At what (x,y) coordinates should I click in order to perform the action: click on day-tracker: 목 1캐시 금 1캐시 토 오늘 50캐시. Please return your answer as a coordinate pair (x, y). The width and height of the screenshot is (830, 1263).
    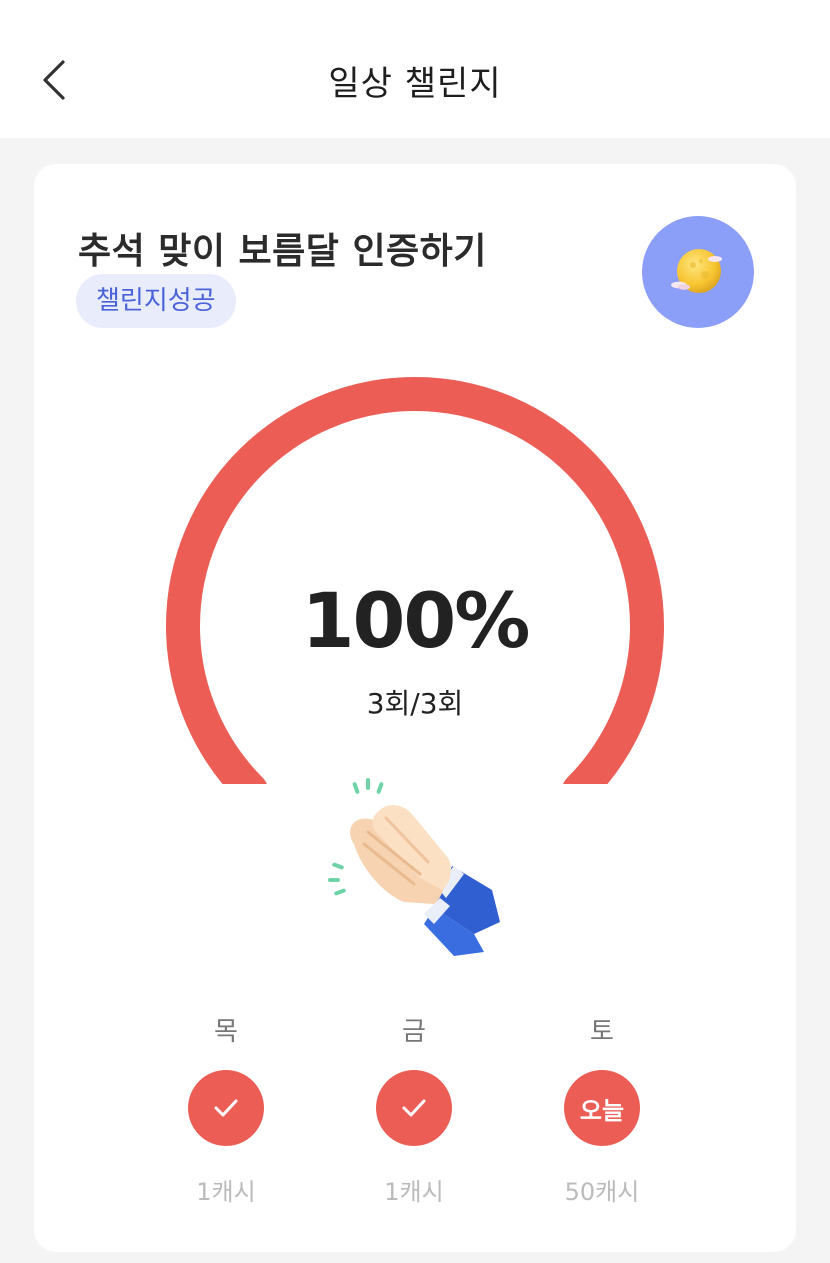
    Looking at the image, I should click on (415, 1112).